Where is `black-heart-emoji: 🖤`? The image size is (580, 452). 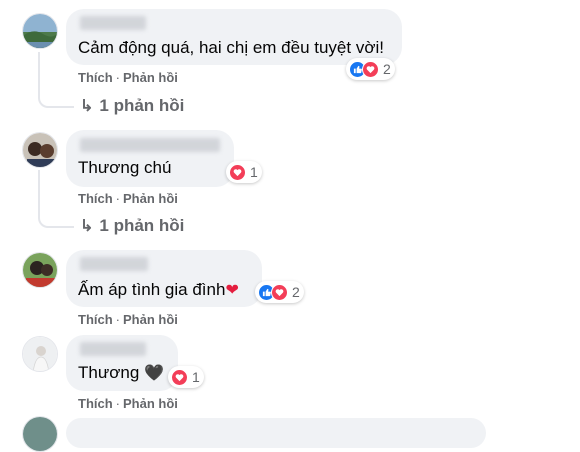
black-heart-emoji: 🖤 is located at coordinates (154, 373).